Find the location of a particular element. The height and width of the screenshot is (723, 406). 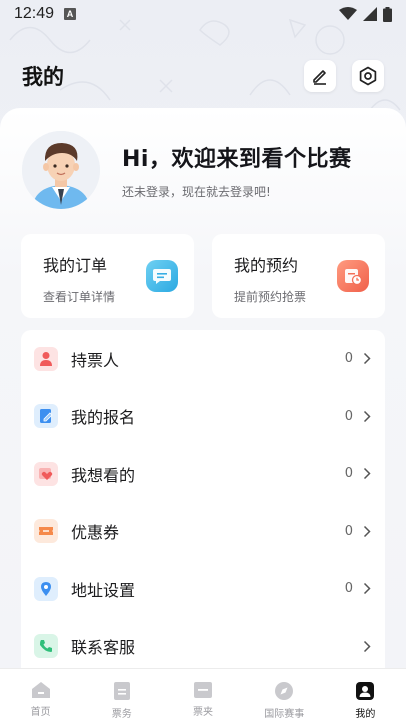

settings-button is located at coordinates (368, 76).